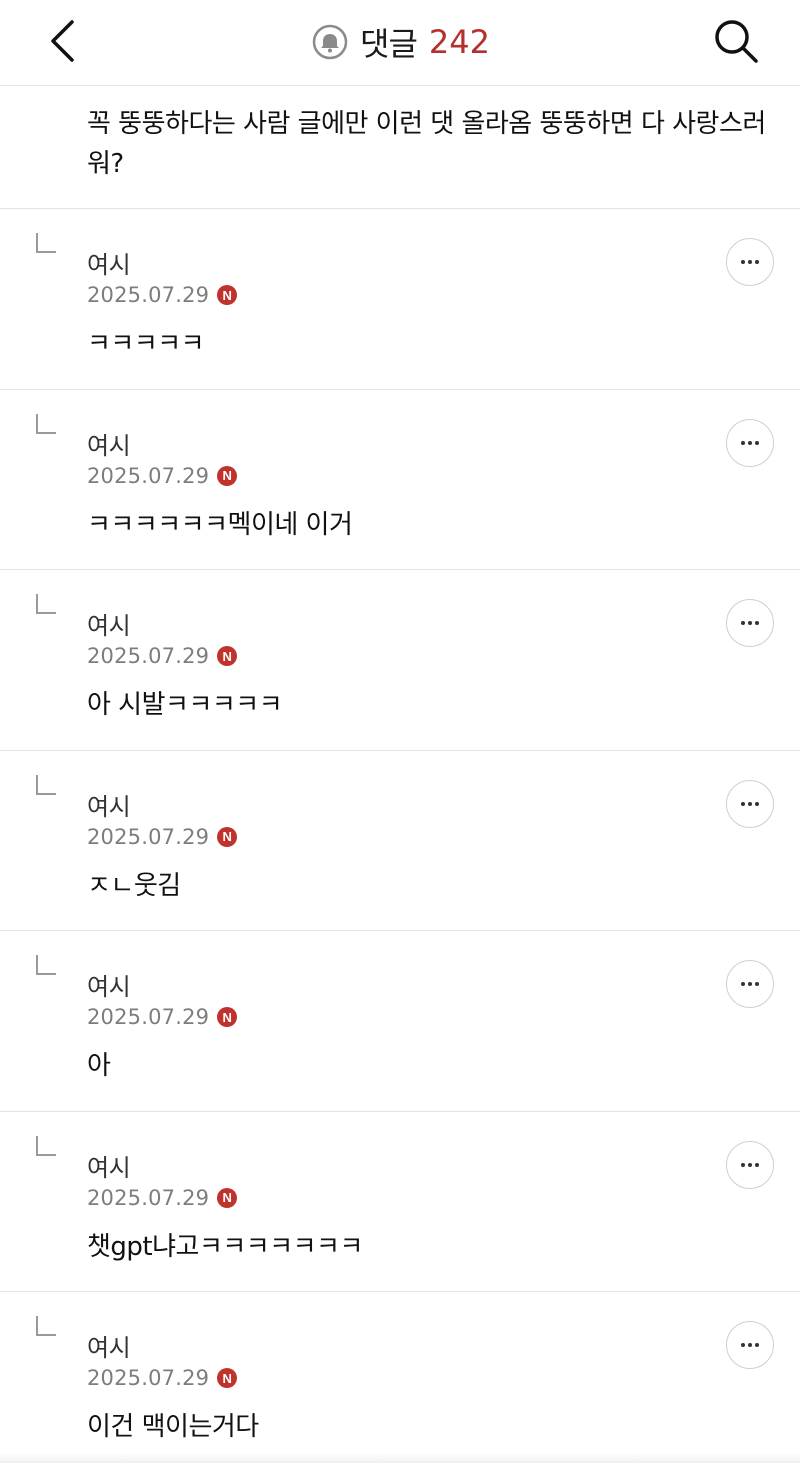 This screenshot has height=1473, width=800. I want to click on search-button, so click(736, 41).